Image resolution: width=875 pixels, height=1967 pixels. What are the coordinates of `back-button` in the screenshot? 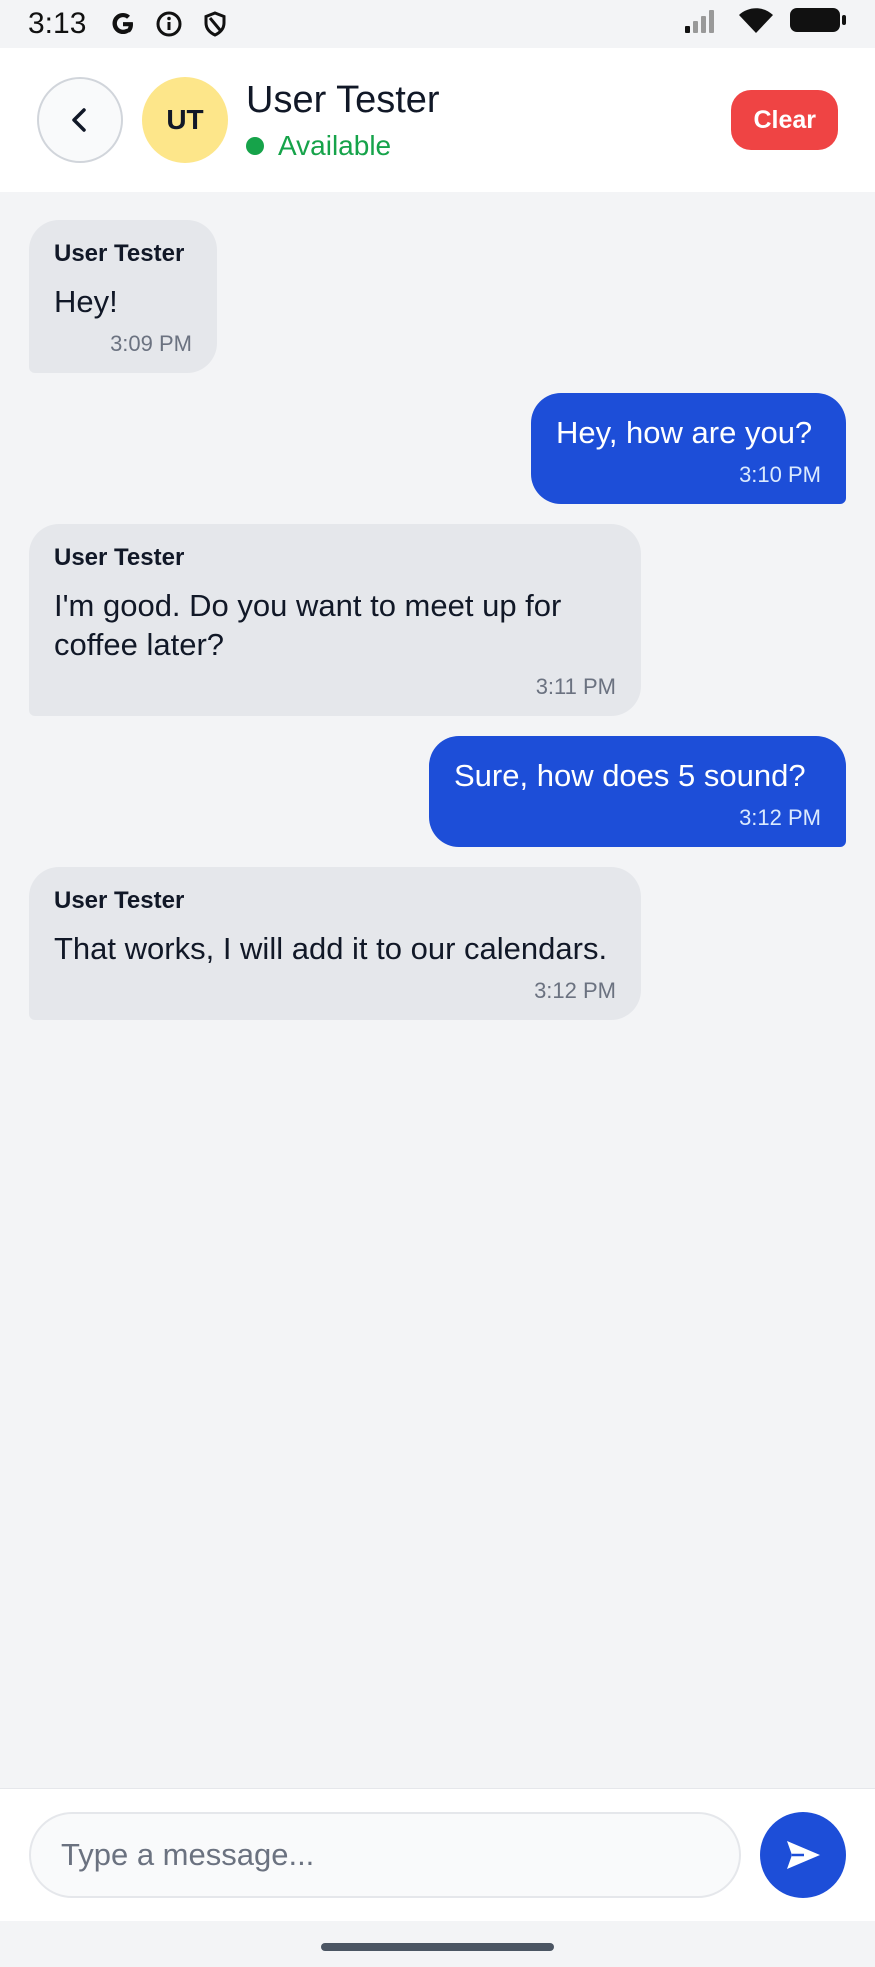 It's located at (80, 120).